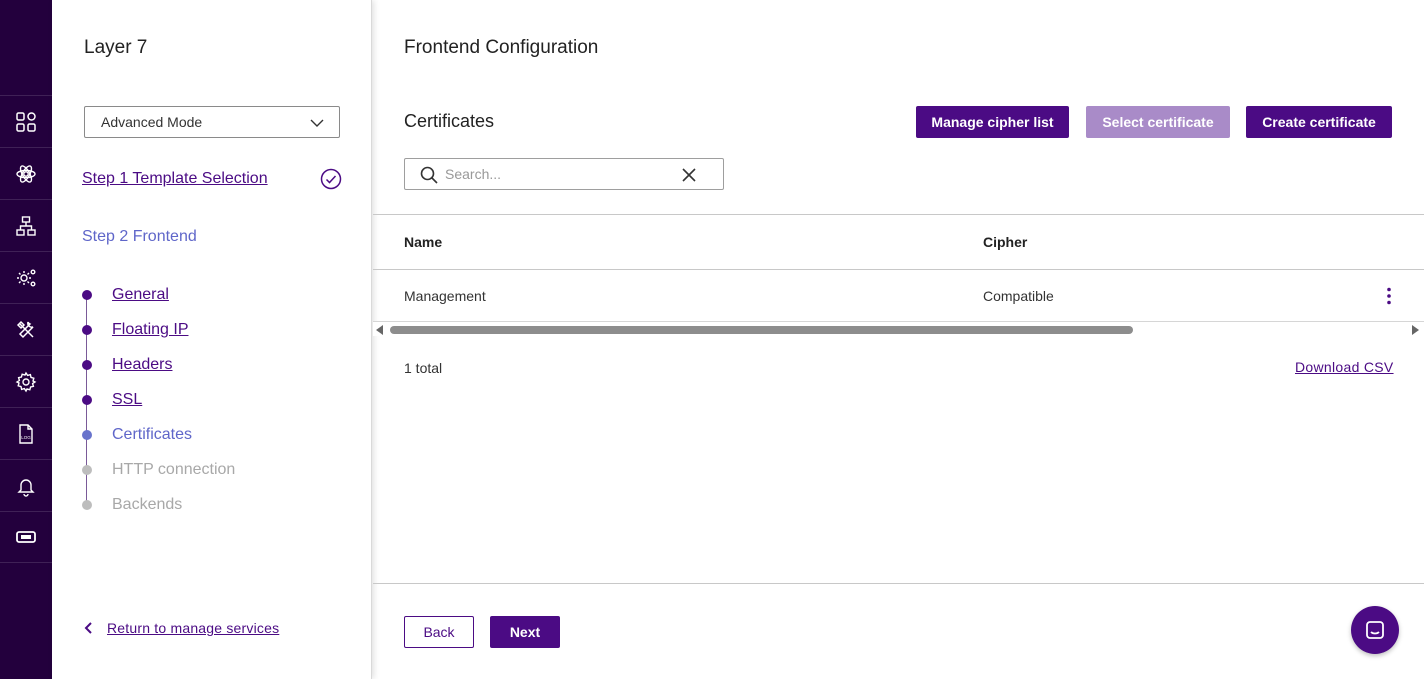  What do you see at coordinates (898, 269) in the screenshot?
I see `table-header-border` at bounding box center [898, 269].